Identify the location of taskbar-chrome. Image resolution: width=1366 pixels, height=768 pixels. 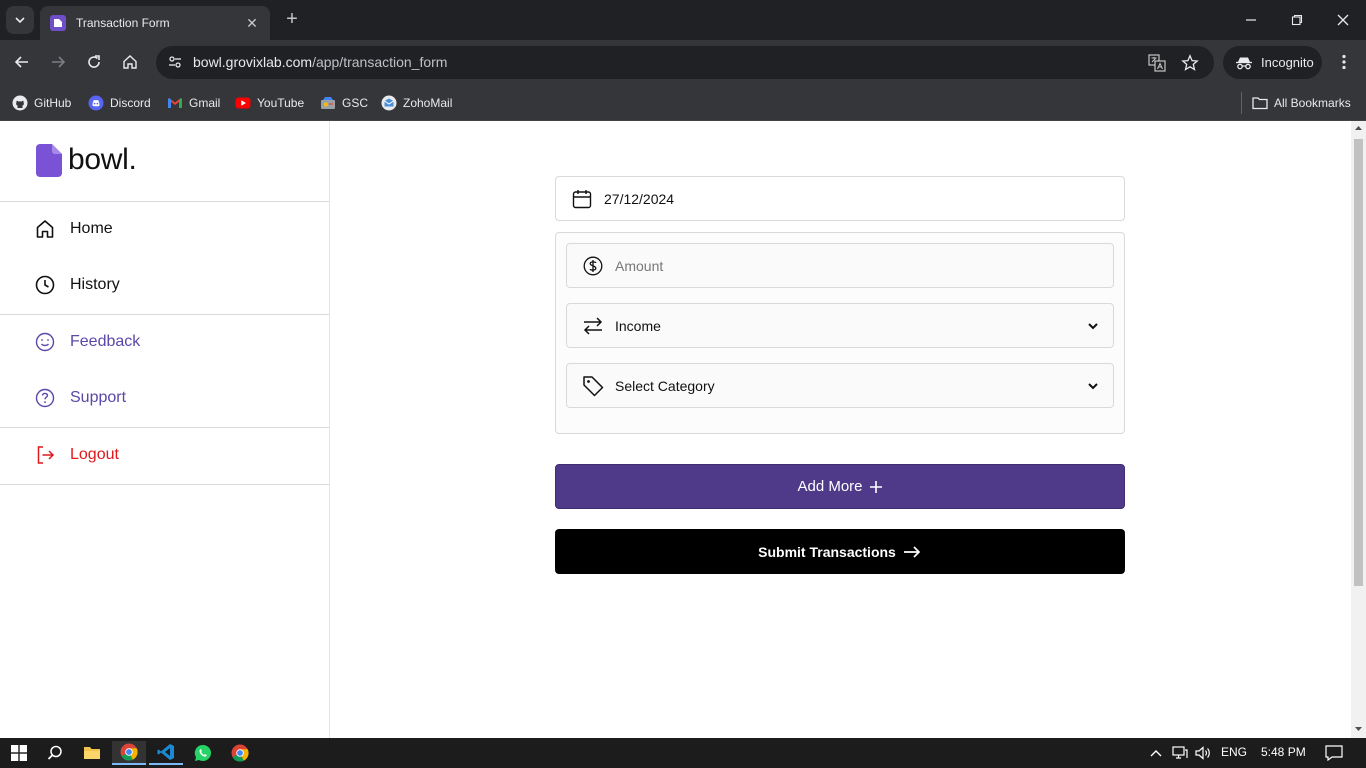
(129, 753).